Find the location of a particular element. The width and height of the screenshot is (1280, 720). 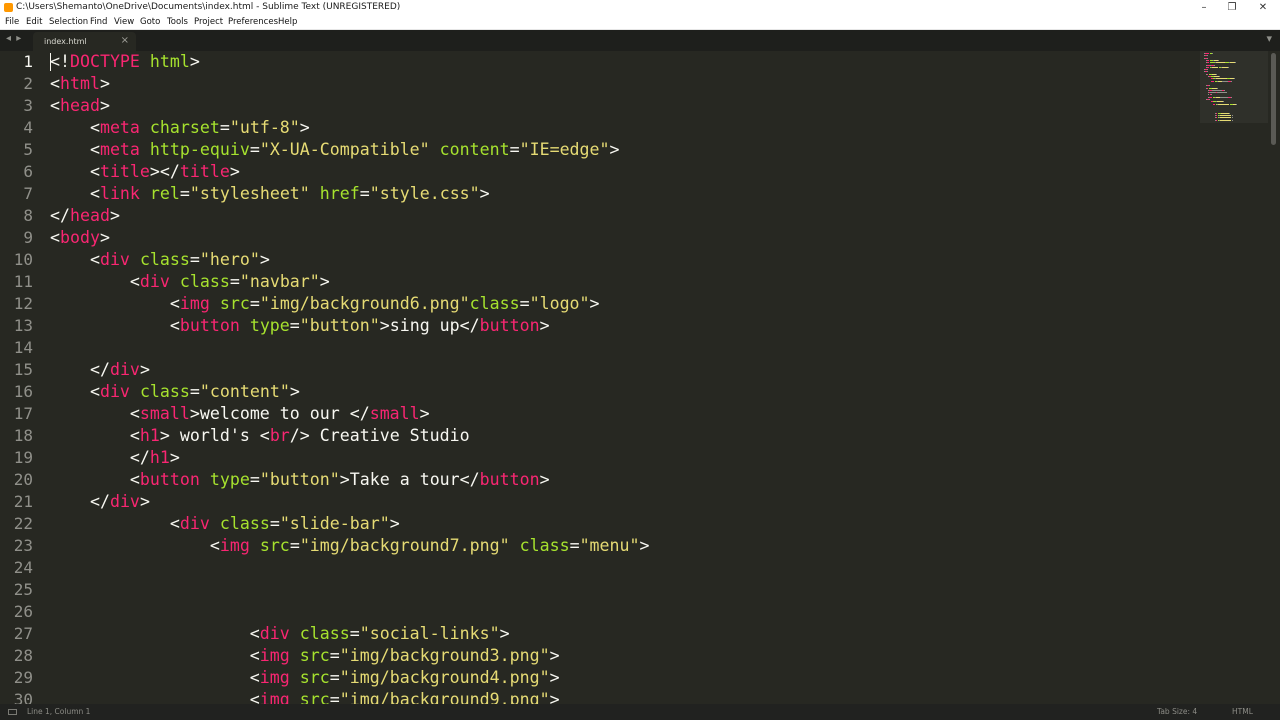

menu-edit: Edit is located at coordinates (34, 22).